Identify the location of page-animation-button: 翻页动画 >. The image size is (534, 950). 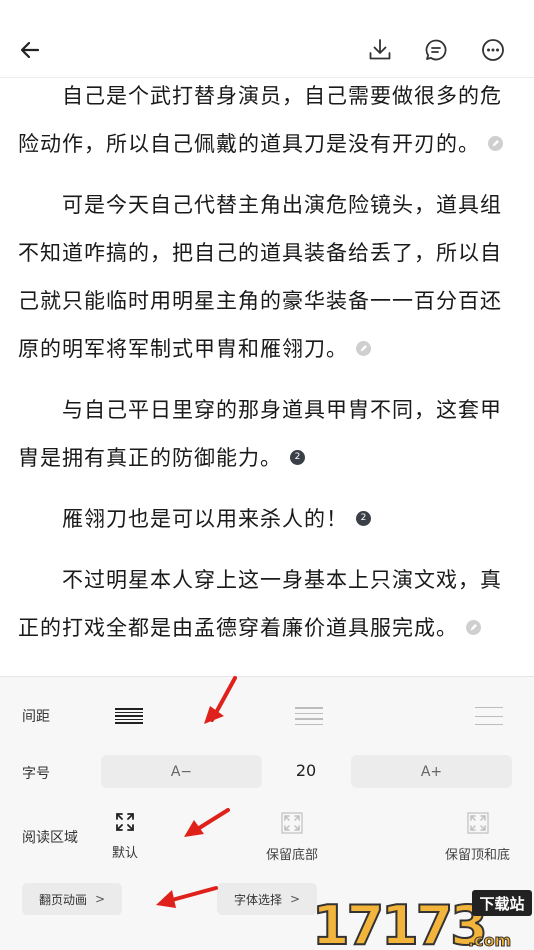
(72, 899).